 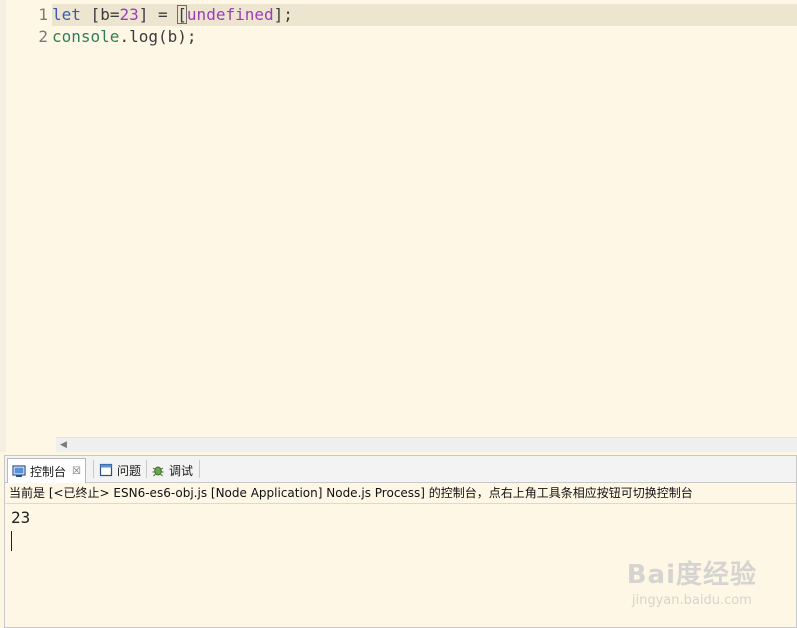 What do you see at coordinates (11, 541) in the screenshot?
I see `text-caret` at bounding box center [11, 541].